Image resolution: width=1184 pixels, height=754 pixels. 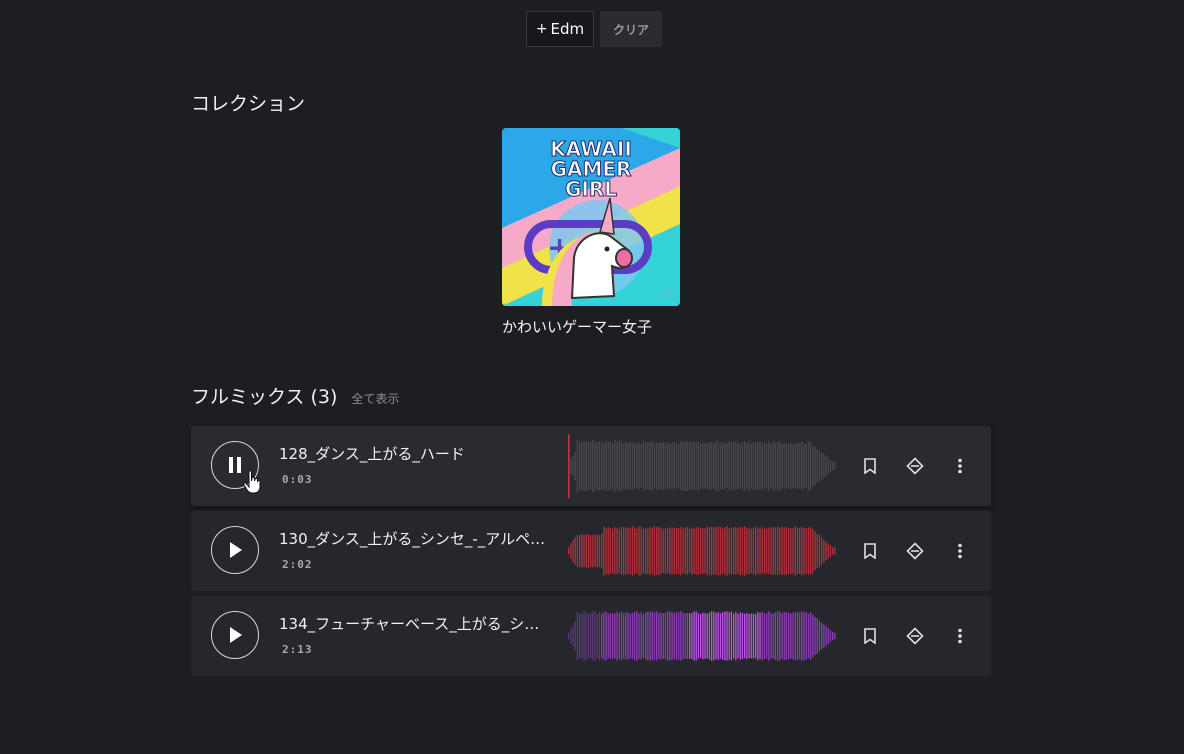 I want to click on edm-filter-chip: + Edm, so click(x=560, y=29).